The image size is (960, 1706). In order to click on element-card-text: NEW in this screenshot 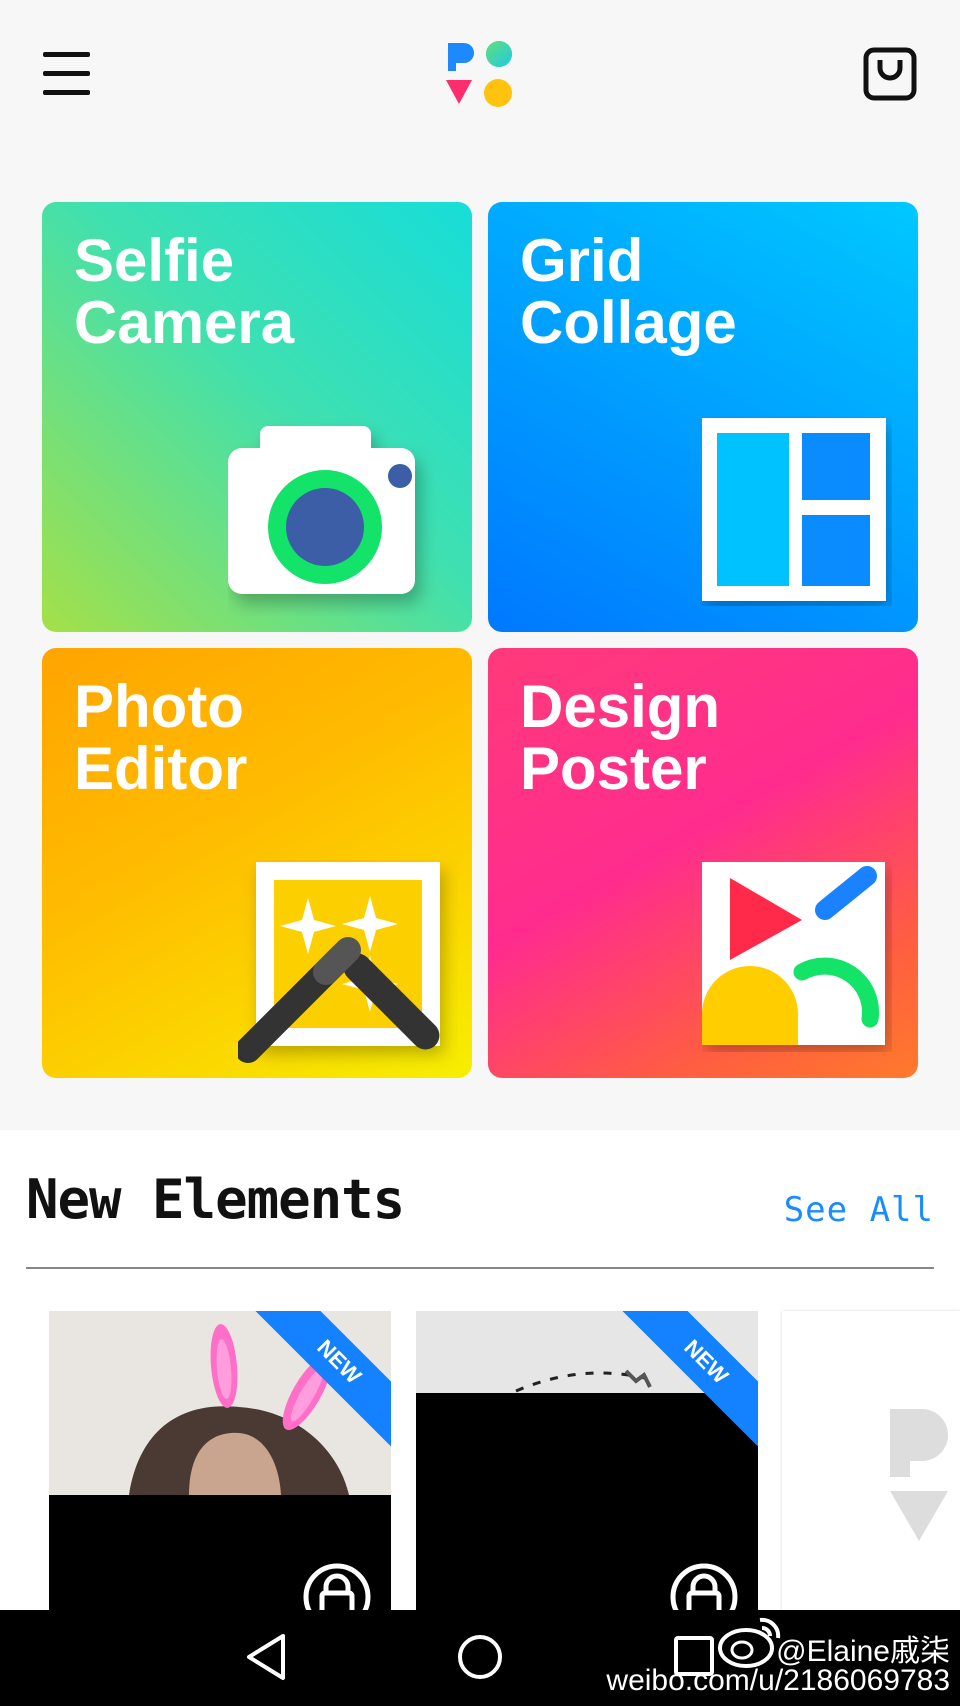, I will do `click(587, 1461)`.